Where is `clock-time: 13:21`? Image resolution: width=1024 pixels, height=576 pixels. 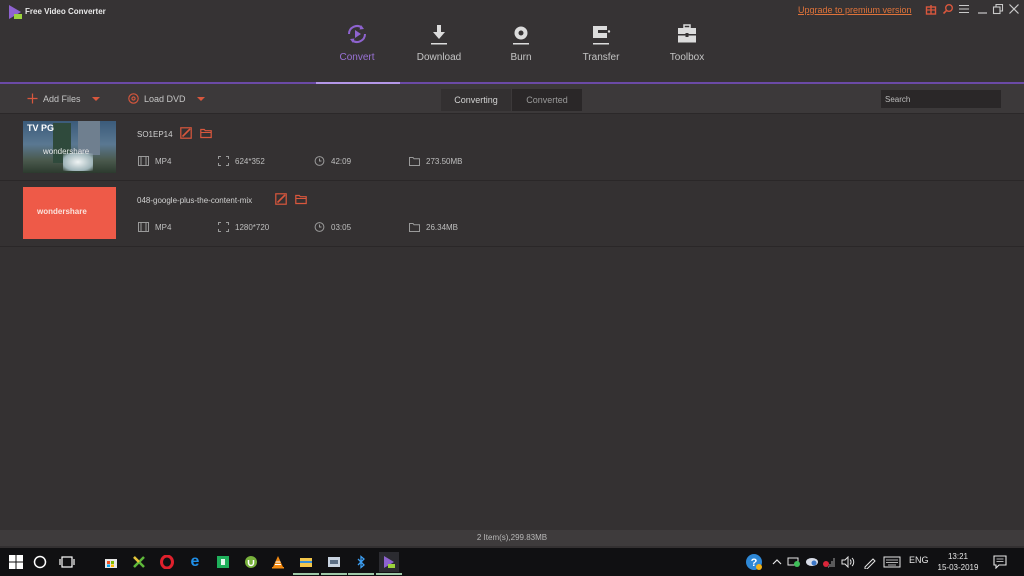 clock-time: 13:21 is located at coordinates (958, 556).